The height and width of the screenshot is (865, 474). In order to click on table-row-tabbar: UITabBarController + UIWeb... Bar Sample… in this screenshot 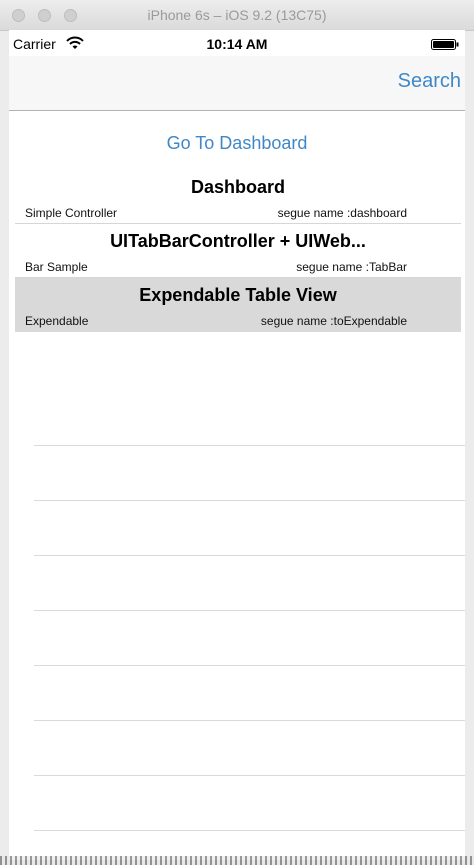, I will do `click(238, 251)`.